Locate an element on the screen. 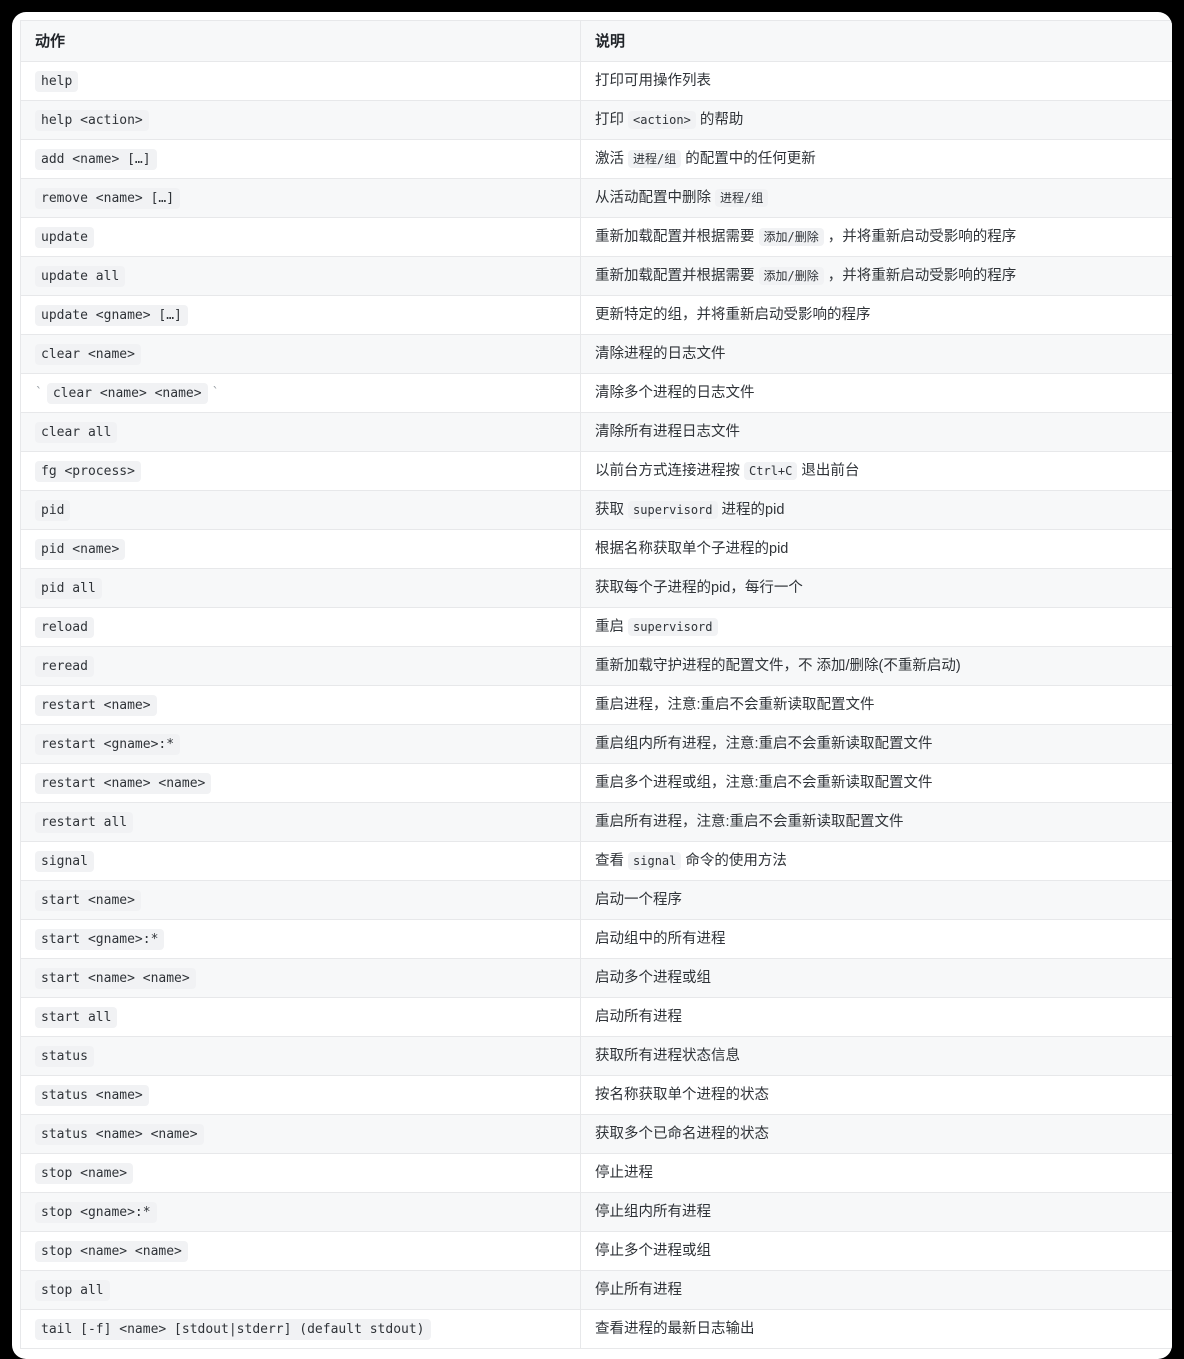 This screenshot has height=1359, width=1184. action-command-code: clear all is located at coordinates (76, 432).